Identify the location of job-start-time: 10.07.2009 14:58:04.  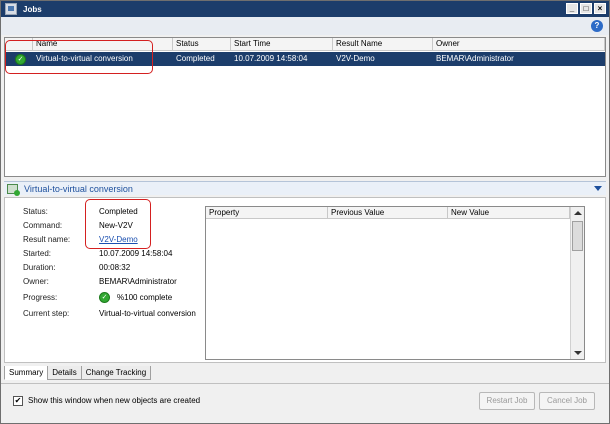
(271, 58).